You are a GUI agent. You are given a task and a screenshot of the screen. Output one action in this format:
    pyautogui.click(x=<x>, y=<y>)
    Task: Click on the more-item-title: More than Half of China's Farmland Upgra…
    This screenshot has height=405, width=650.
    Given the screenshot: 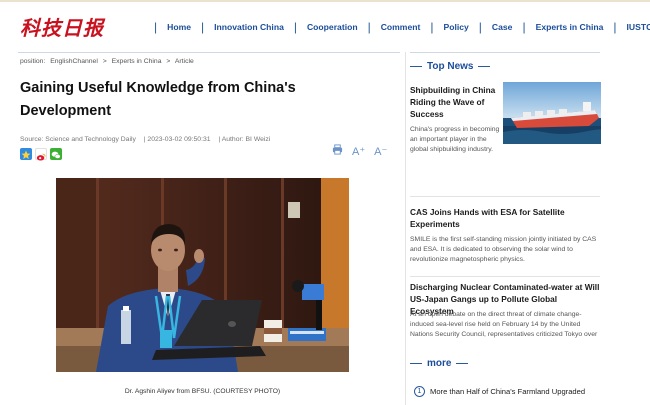 What is the action you would take?
    pyautogui.click(x=507, y=391)
    